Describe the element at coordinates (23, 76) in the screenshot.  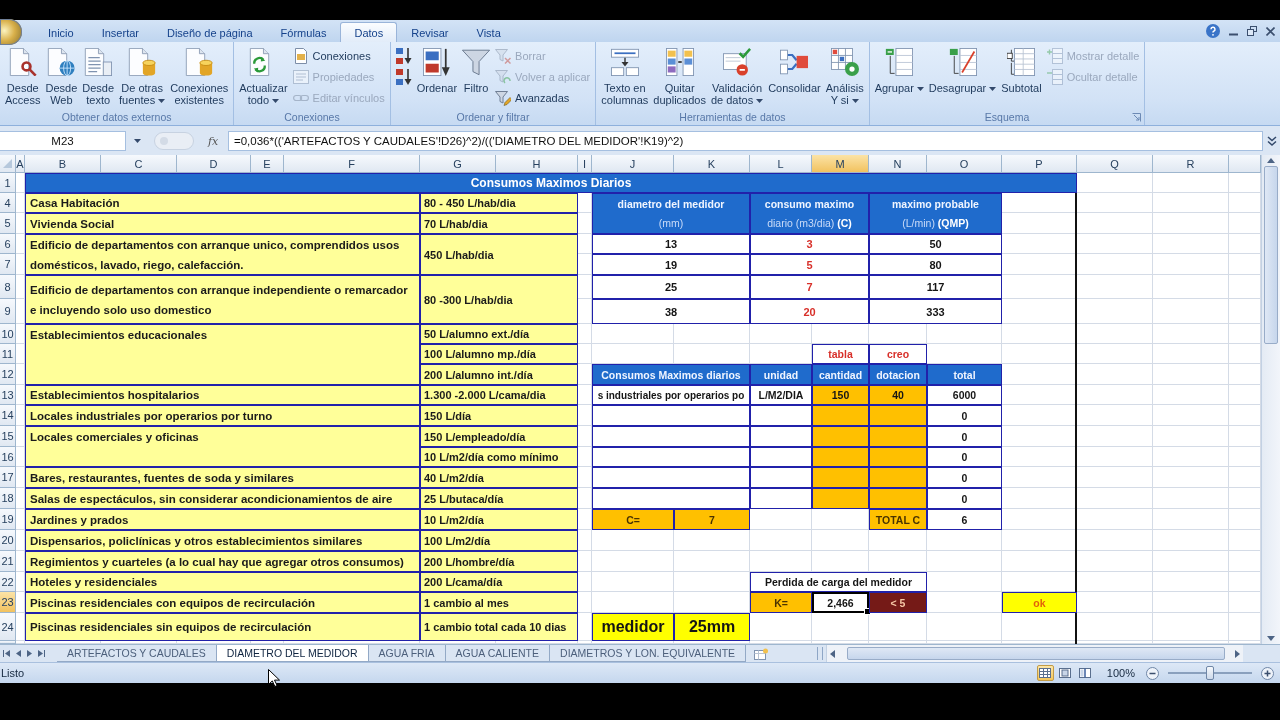
I see `ribbon-button: Desde Access` at that location.